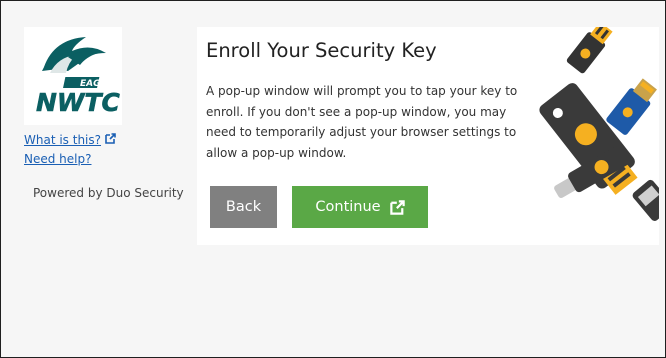  Describe the element at coordinates (348, 207) in the screenshot. I see `continue-button-label: Continue` at that location.